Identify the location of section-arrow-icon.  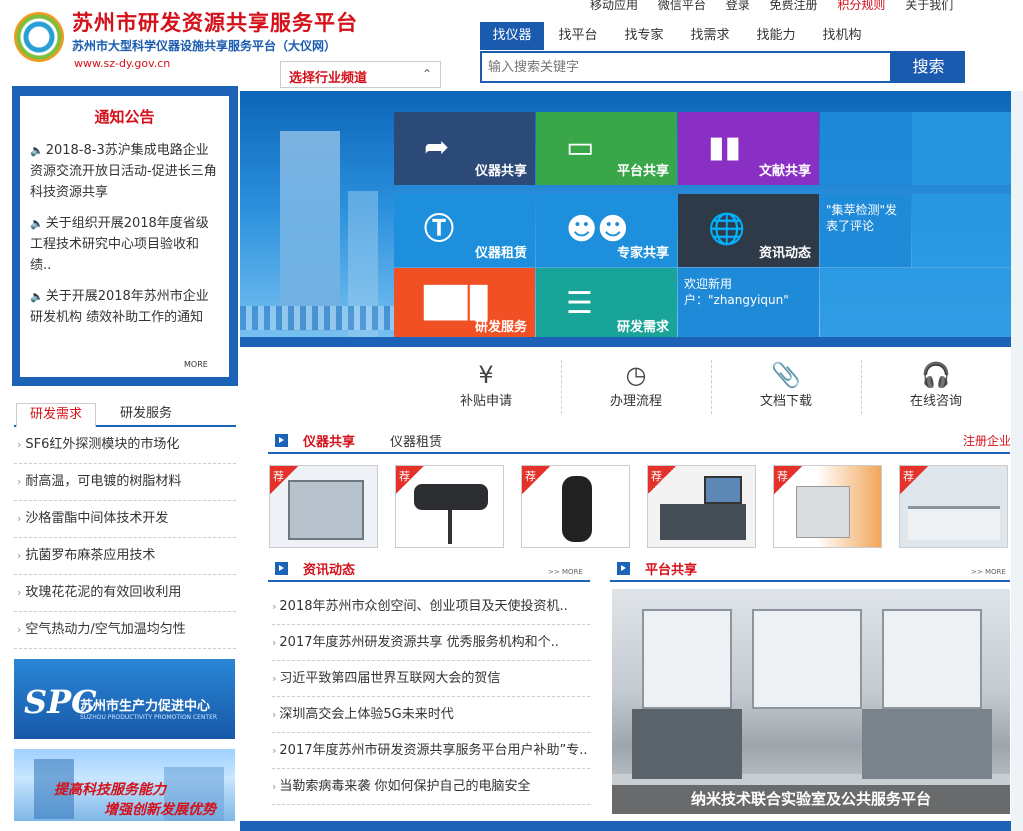
(281, 440).